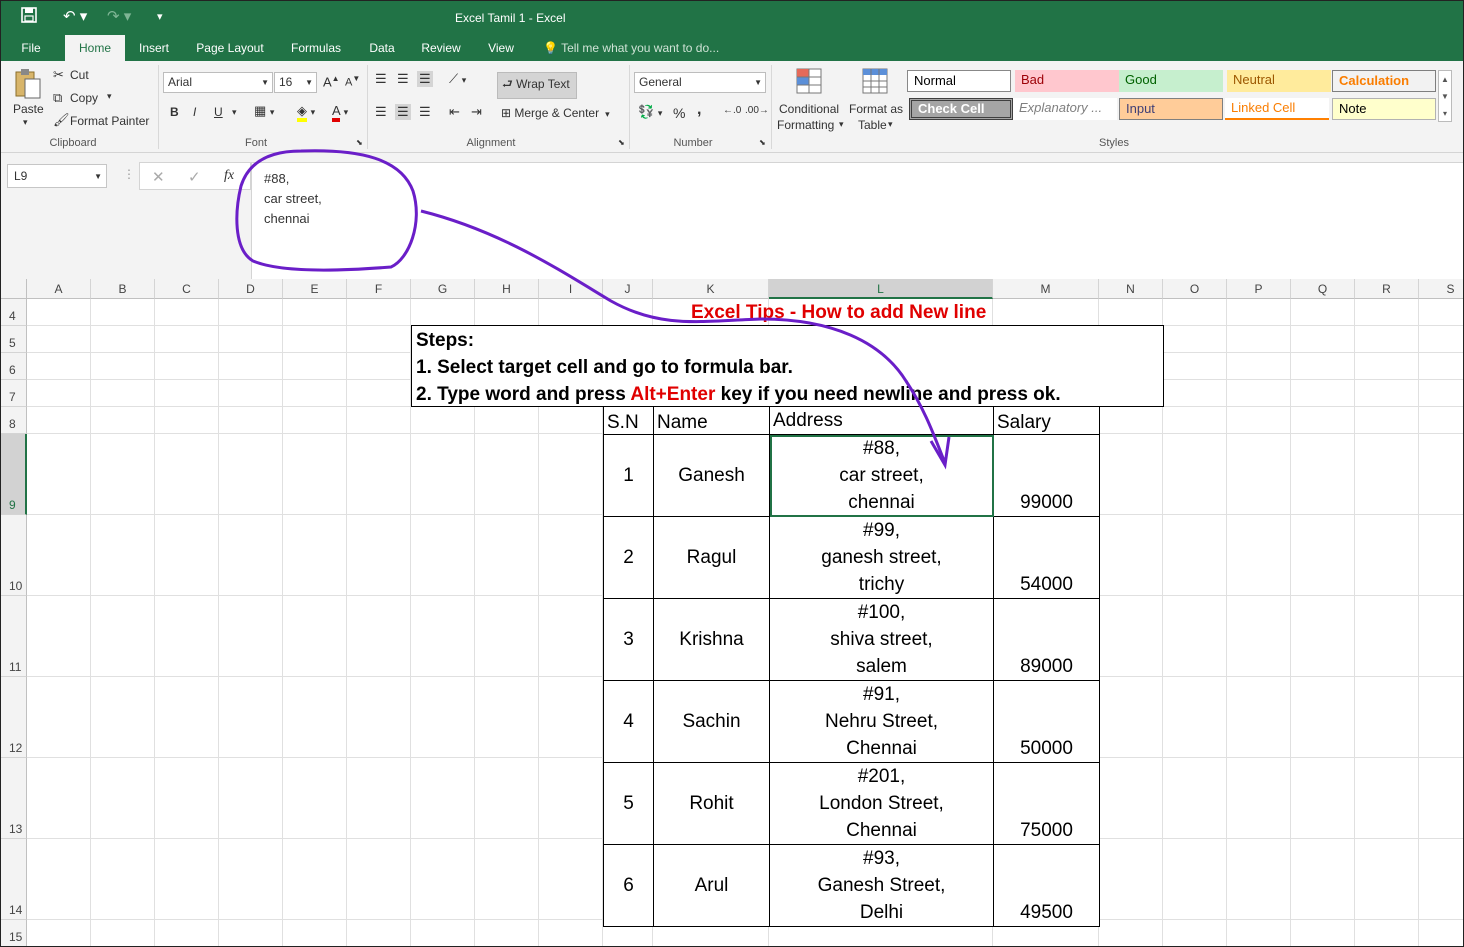 The width and height of the screenshot is (1464, 947). I want to click on top-align-icon: ☰, so click(381, 79).